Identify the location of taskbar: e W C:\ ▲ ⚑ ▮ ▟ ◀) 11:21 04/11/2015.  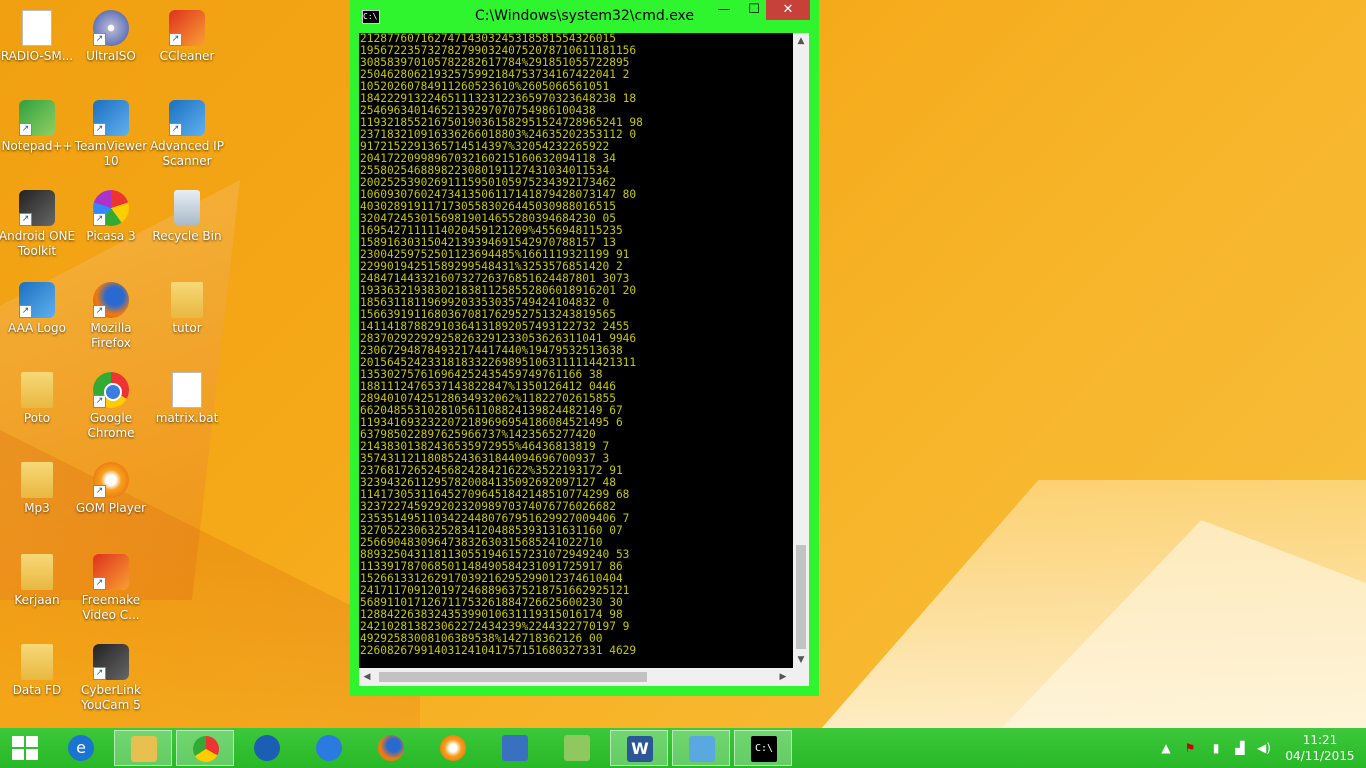
(683, 748).